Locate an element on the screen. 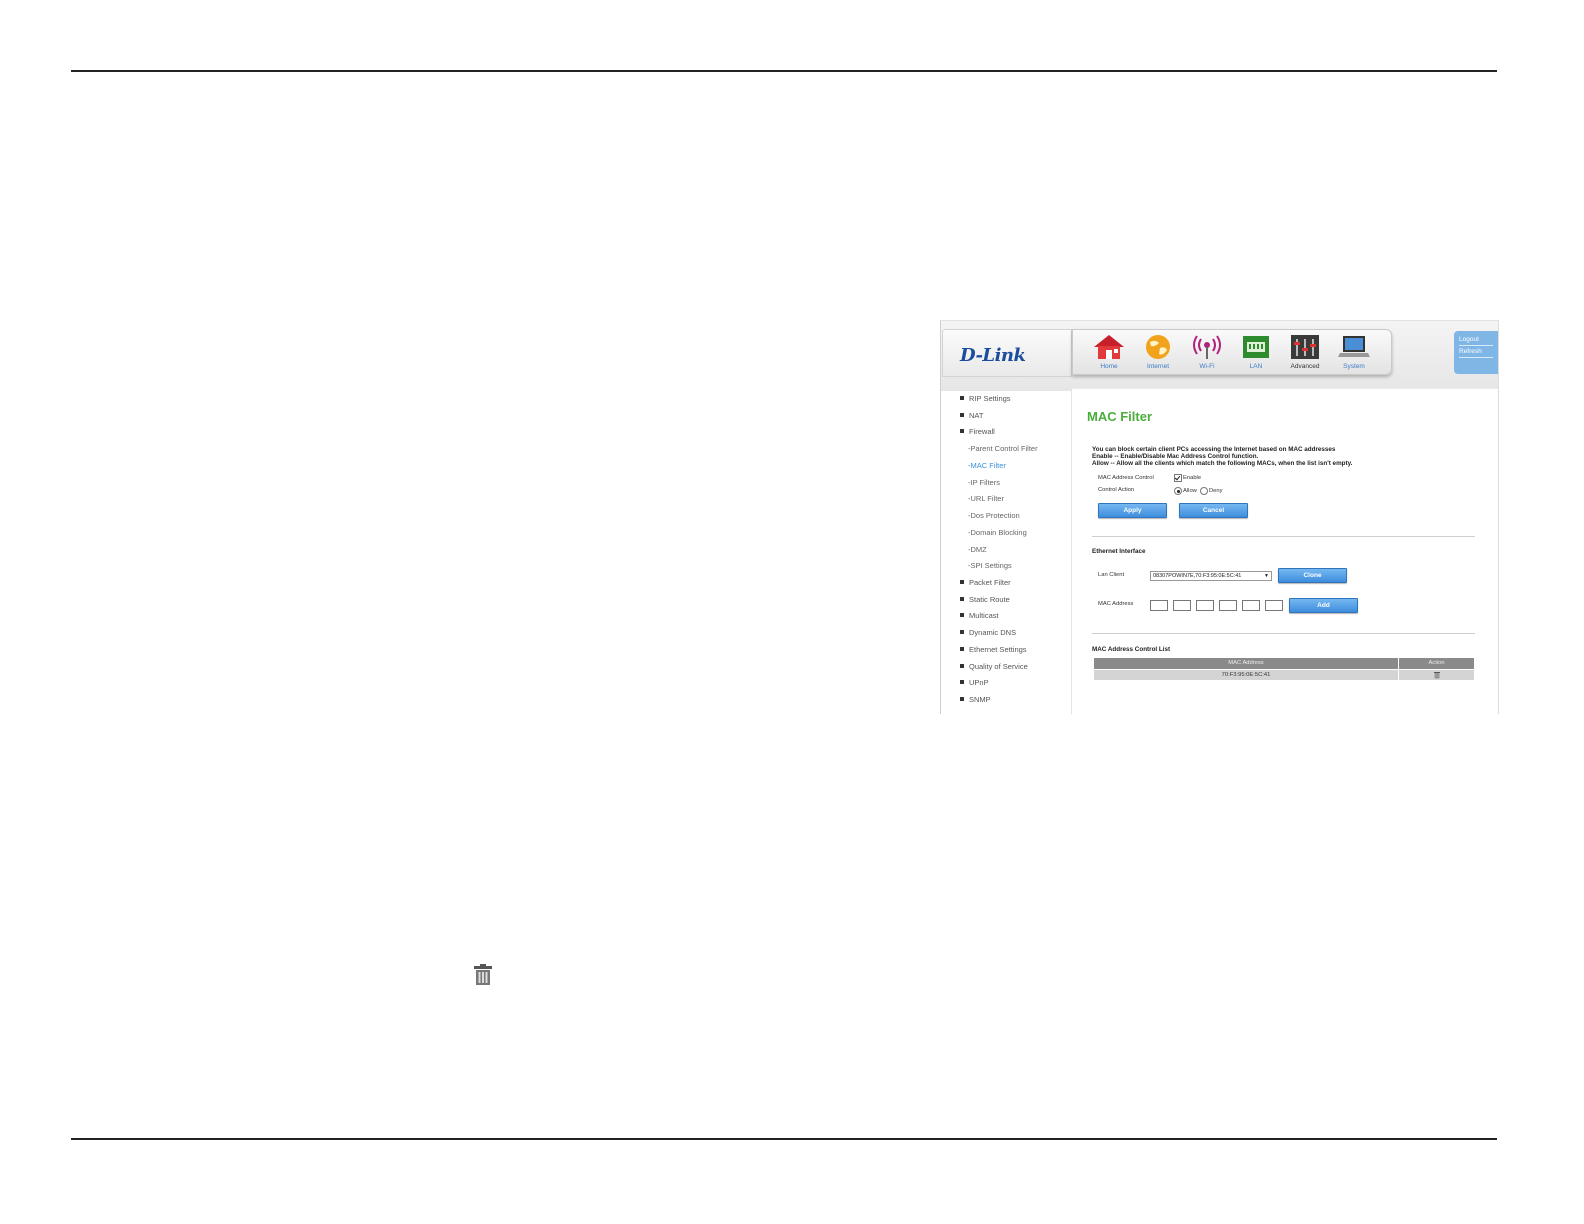  sidebar-item-static-route: Static Route is located at coordinates (985, 599).